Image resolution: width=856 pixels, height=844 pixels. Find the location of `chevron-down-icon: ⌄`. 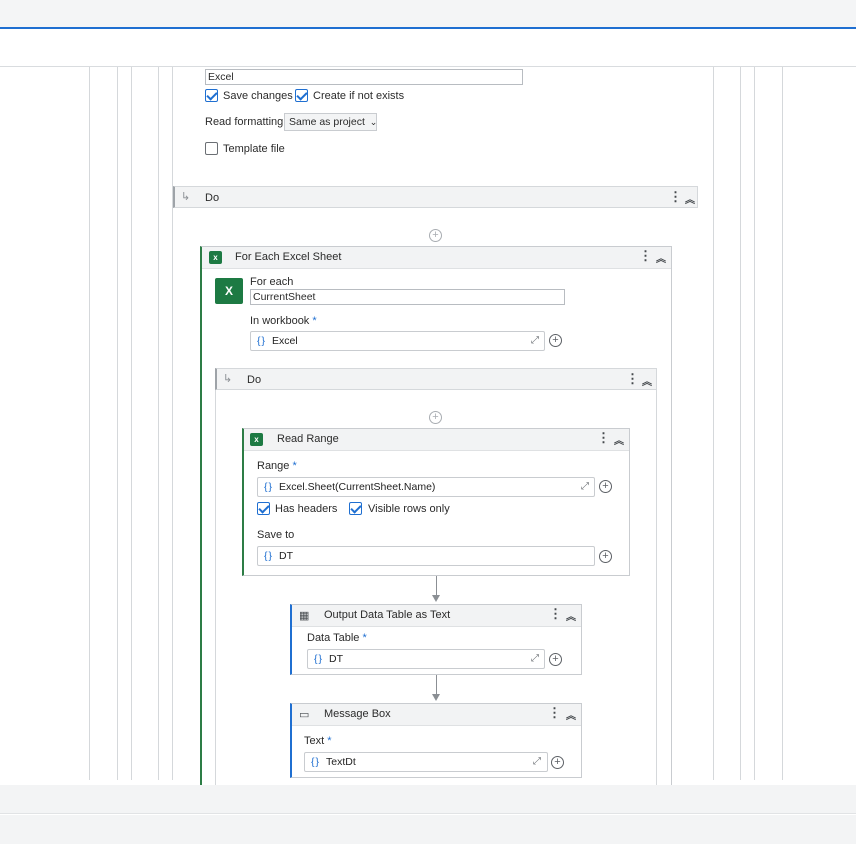

chevron-down-icon: ⌄ is located at coordinates (373, 122).